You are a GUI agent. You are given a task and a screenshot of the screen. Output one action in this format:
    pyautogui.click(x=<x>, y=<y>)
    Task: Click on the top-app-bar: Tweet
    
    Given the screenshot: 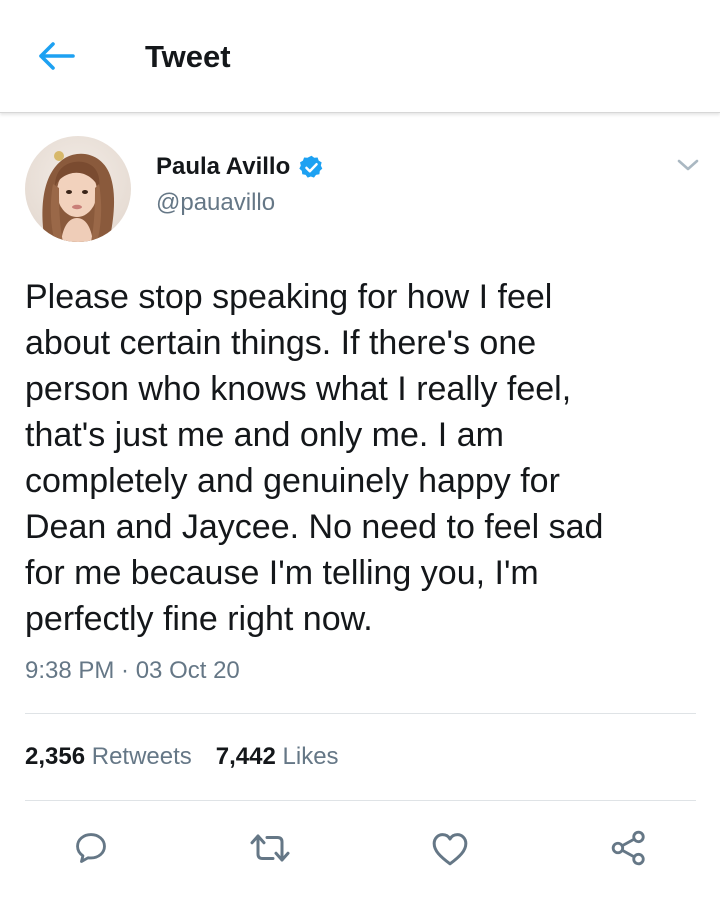 What is the action you would take?
    pyautogui.click(x=360, y=56)
    